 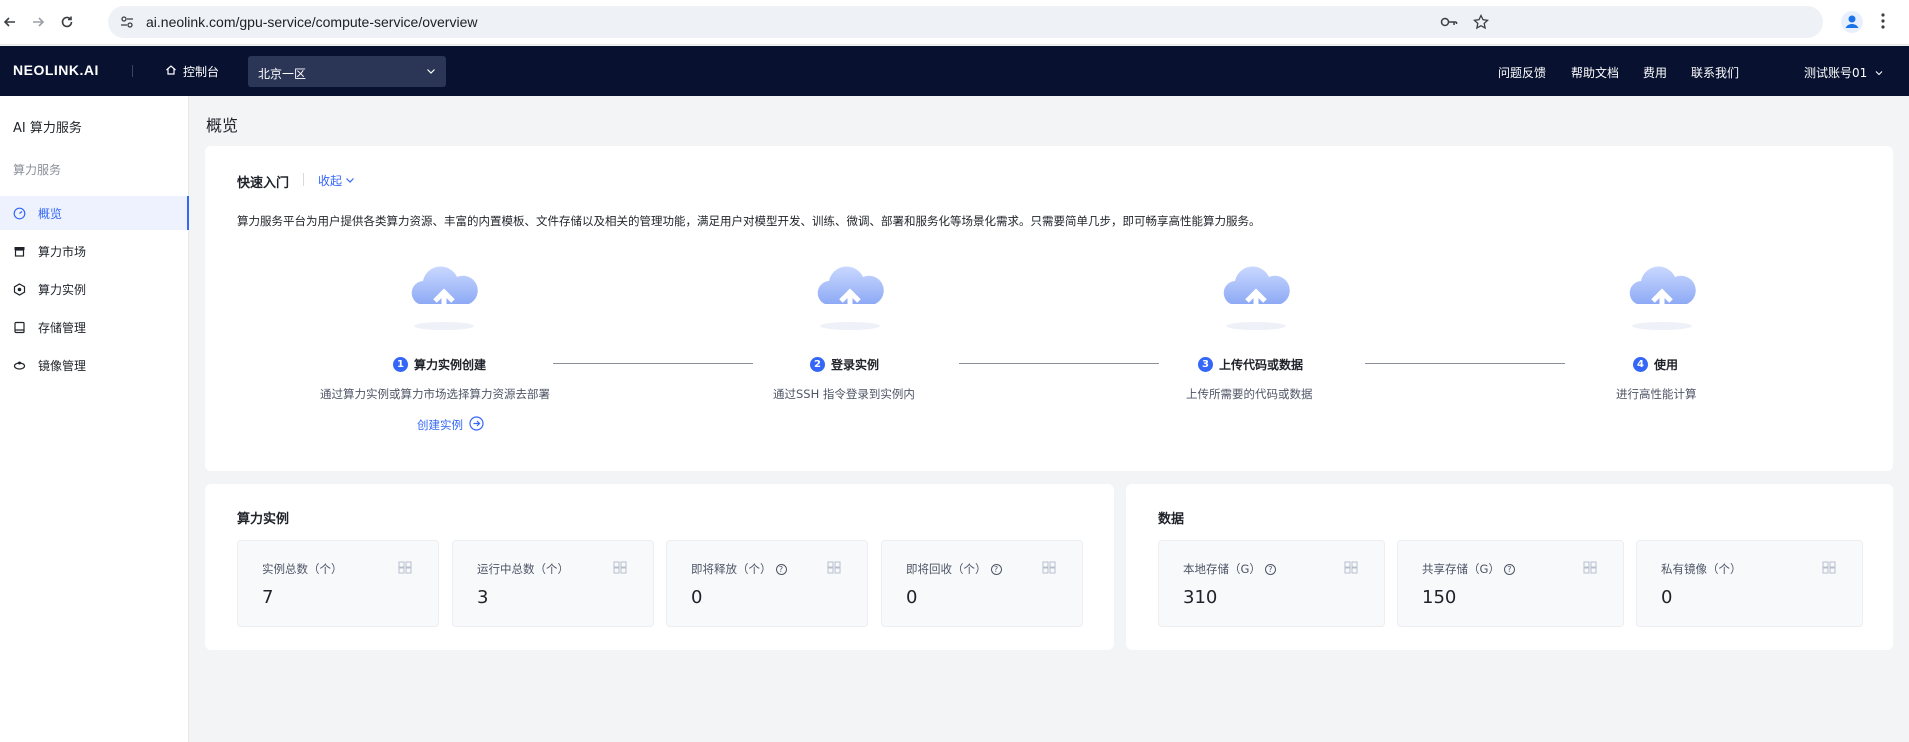 What do you see at coordinates (1883, 22) in the screenshot?
I see `browser-menu-icon` at bounding box center [1883, 22].